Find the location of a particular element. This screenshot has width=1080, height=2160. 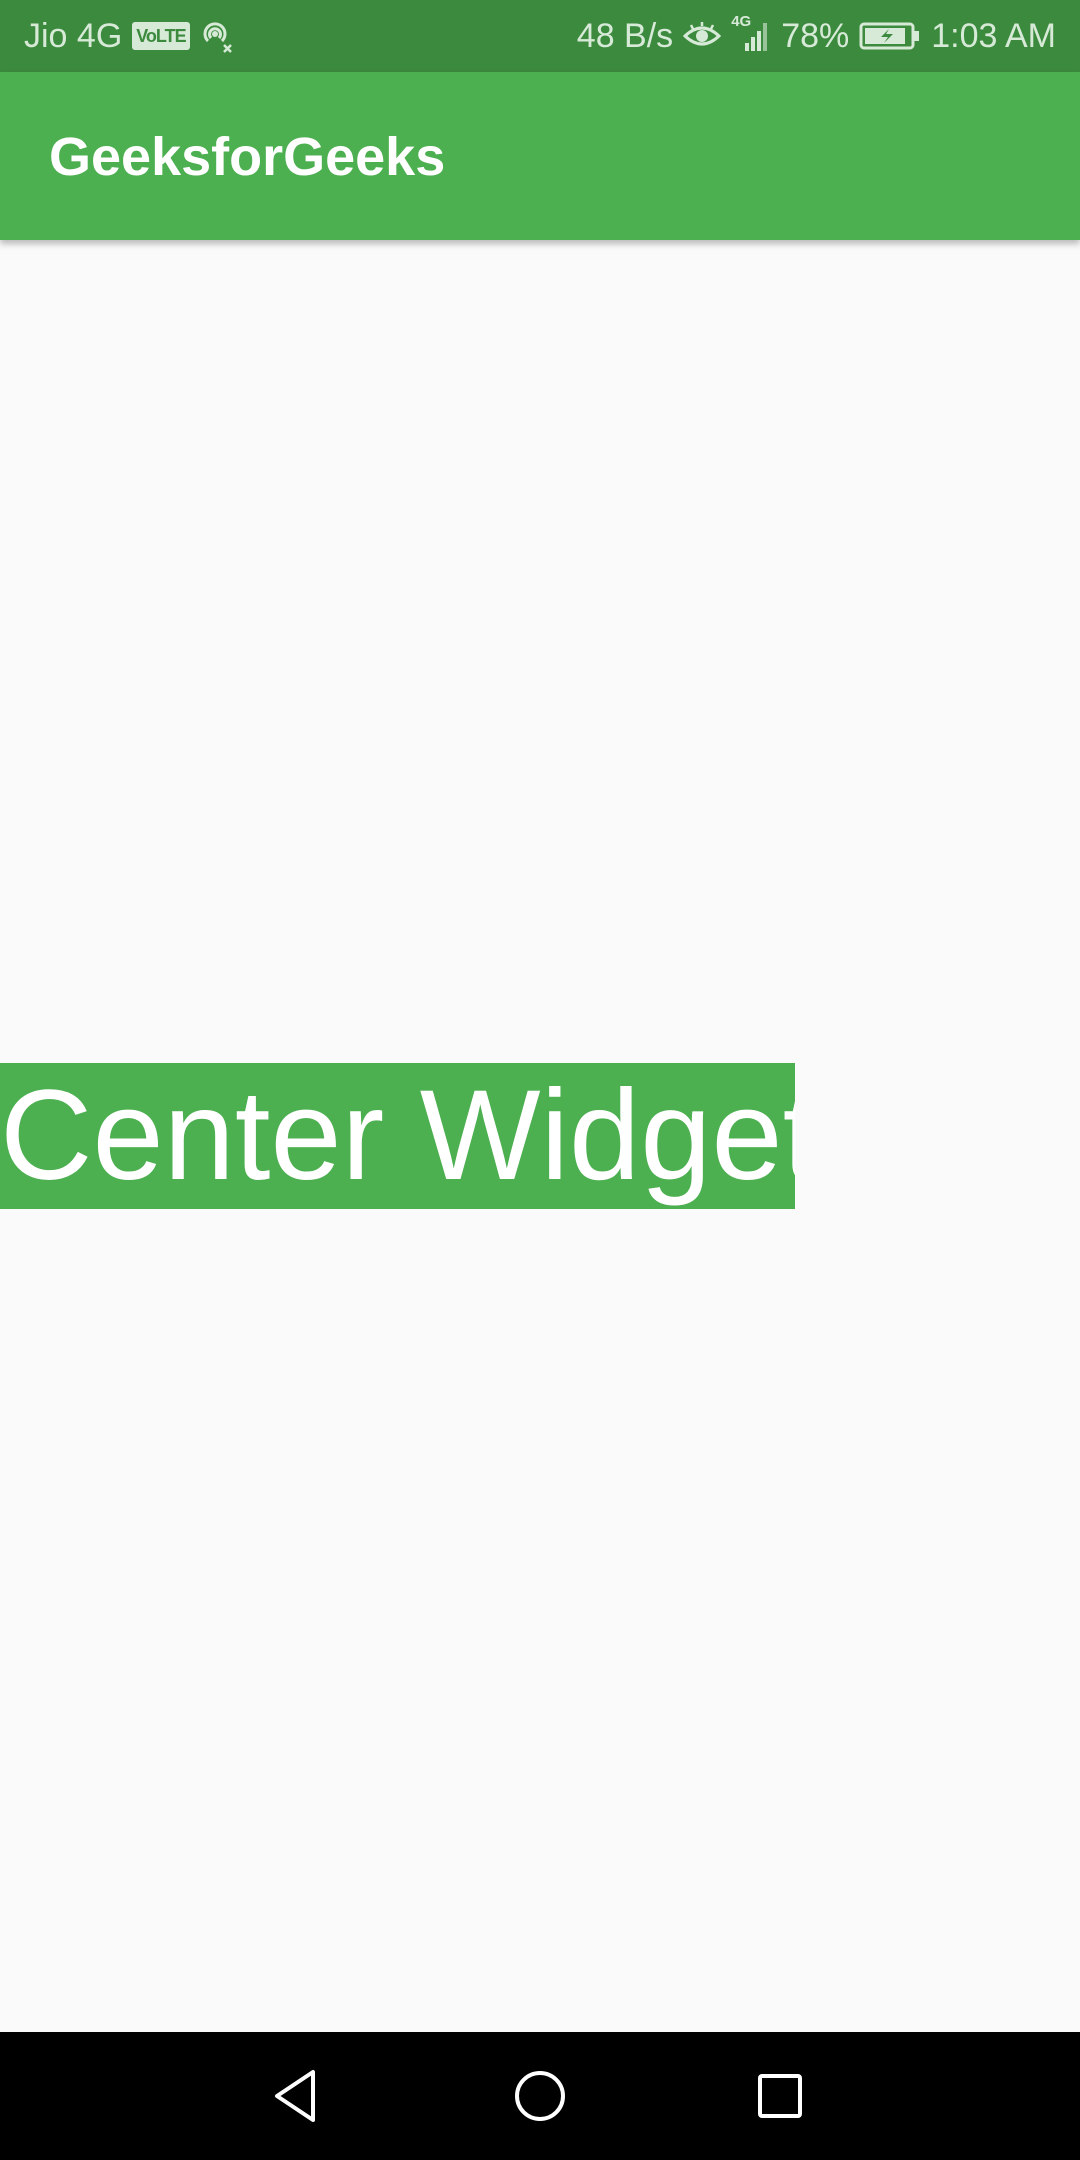

home-icon is located at coordinates (540, 2096).